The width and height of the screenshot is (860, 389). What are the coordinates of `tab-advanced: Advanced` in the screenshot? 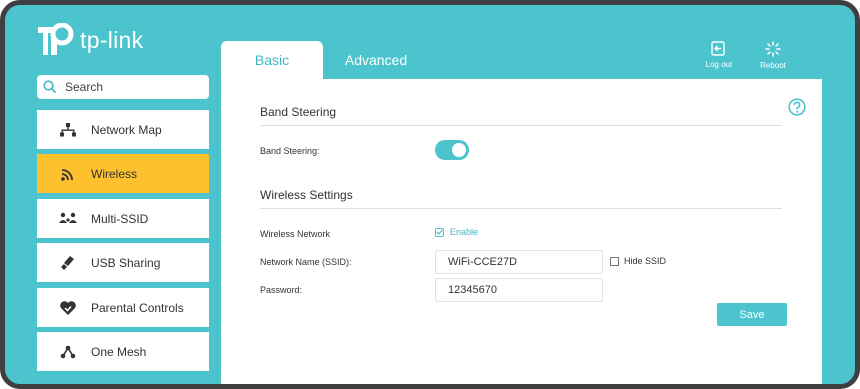 It's located at (376, 60).